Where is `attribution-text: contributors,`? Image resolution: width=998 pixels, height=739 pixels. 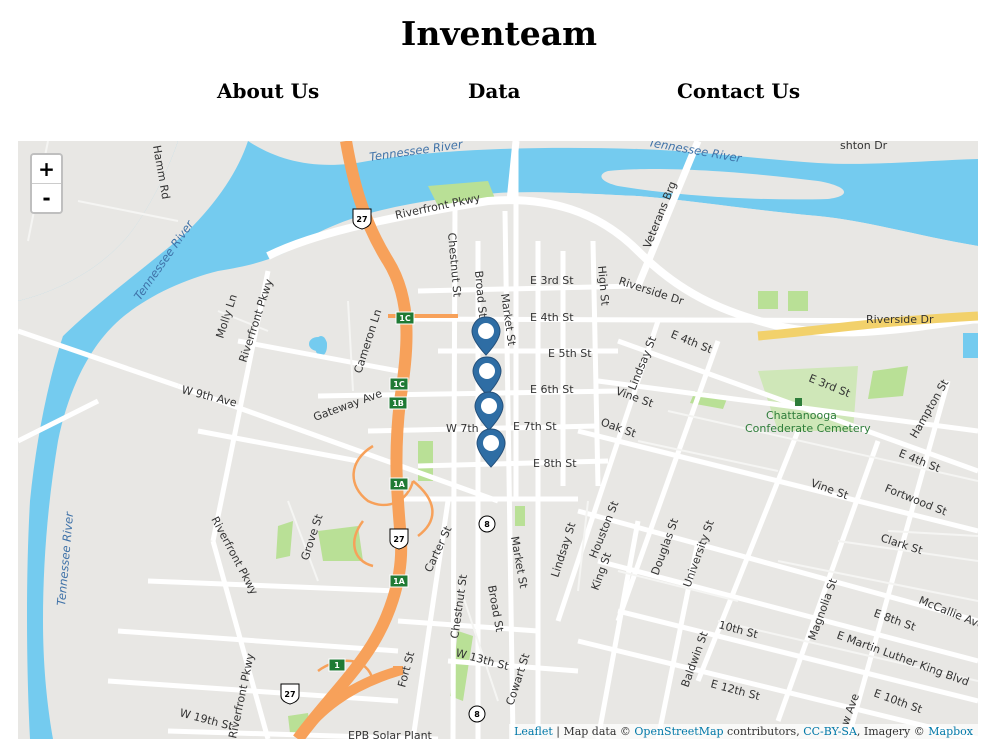 attribution-text: contributors, is located at coordinates (763, 731).